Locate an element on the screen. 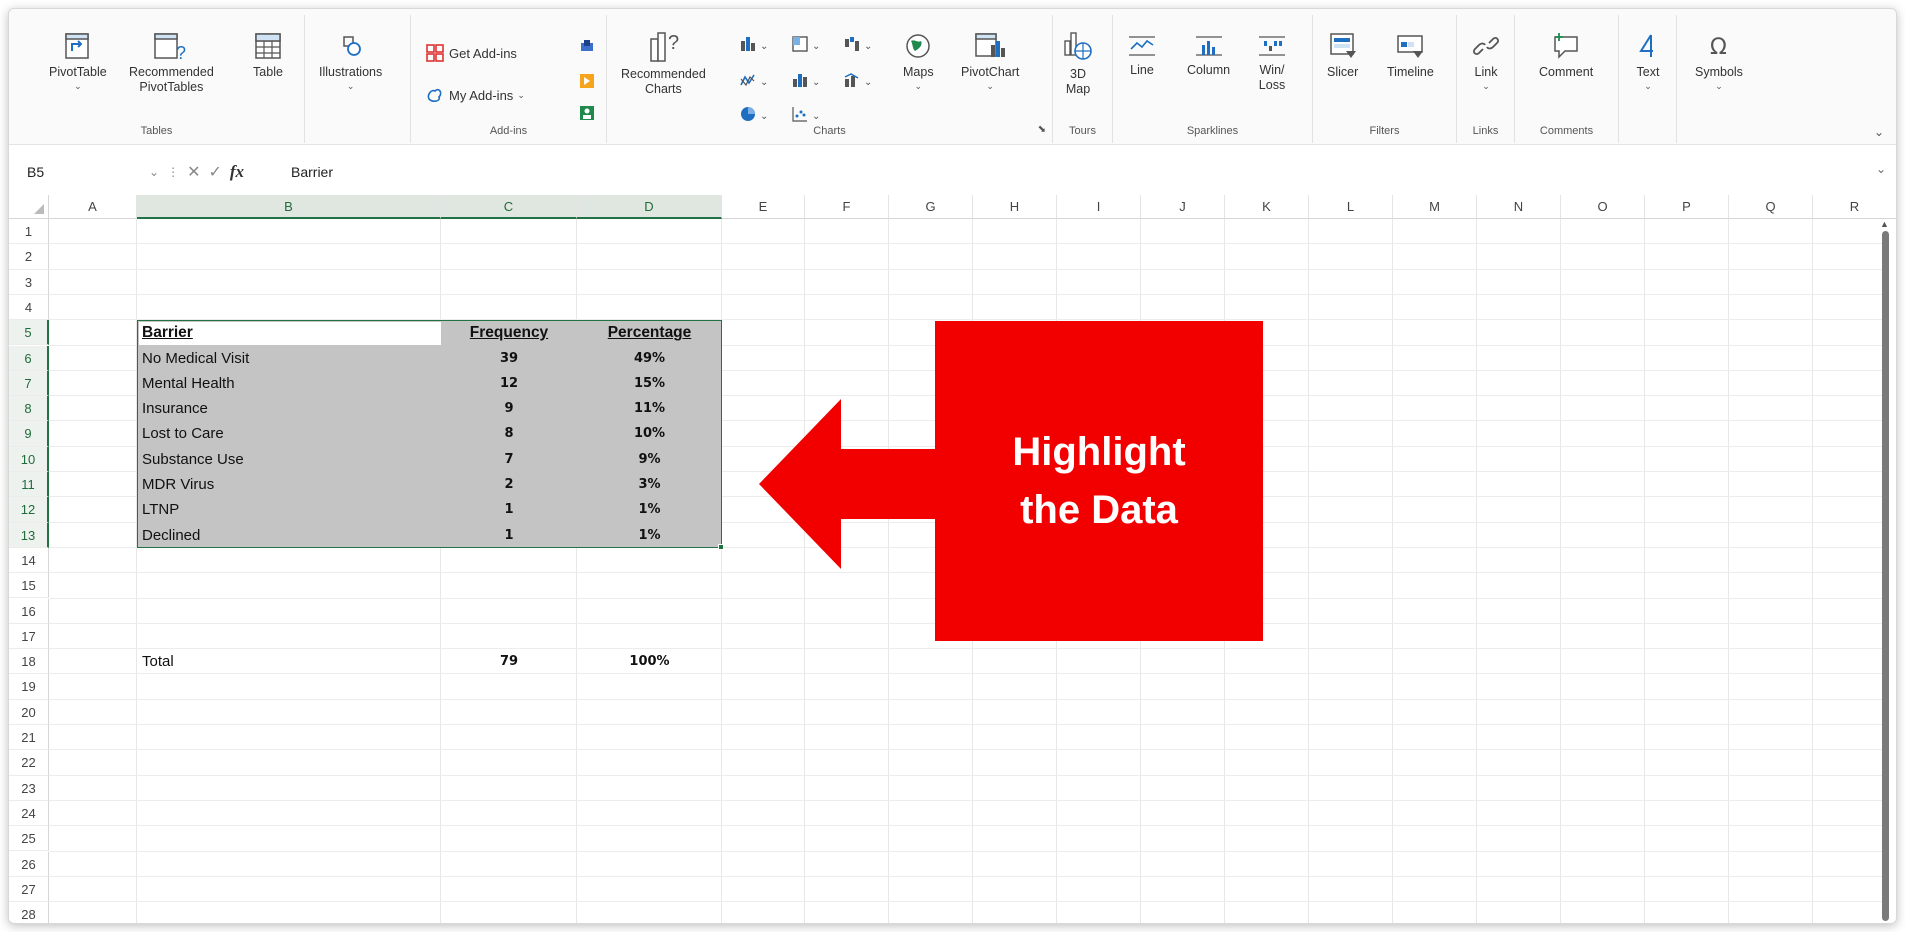 The width and height of the screenshot is (1905, 932). row-header-13: 13 is located at coordinates (29, 535).